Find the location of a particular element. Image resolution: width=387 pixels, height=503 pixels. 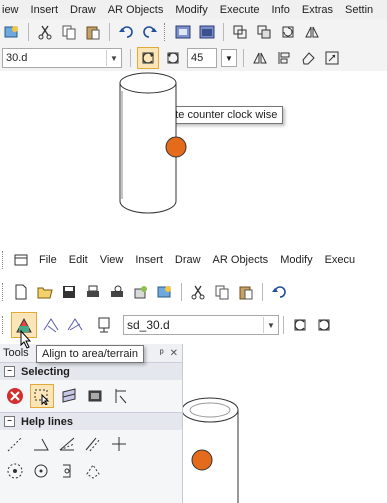

cursor-icon is located at coordinates (26, 341).